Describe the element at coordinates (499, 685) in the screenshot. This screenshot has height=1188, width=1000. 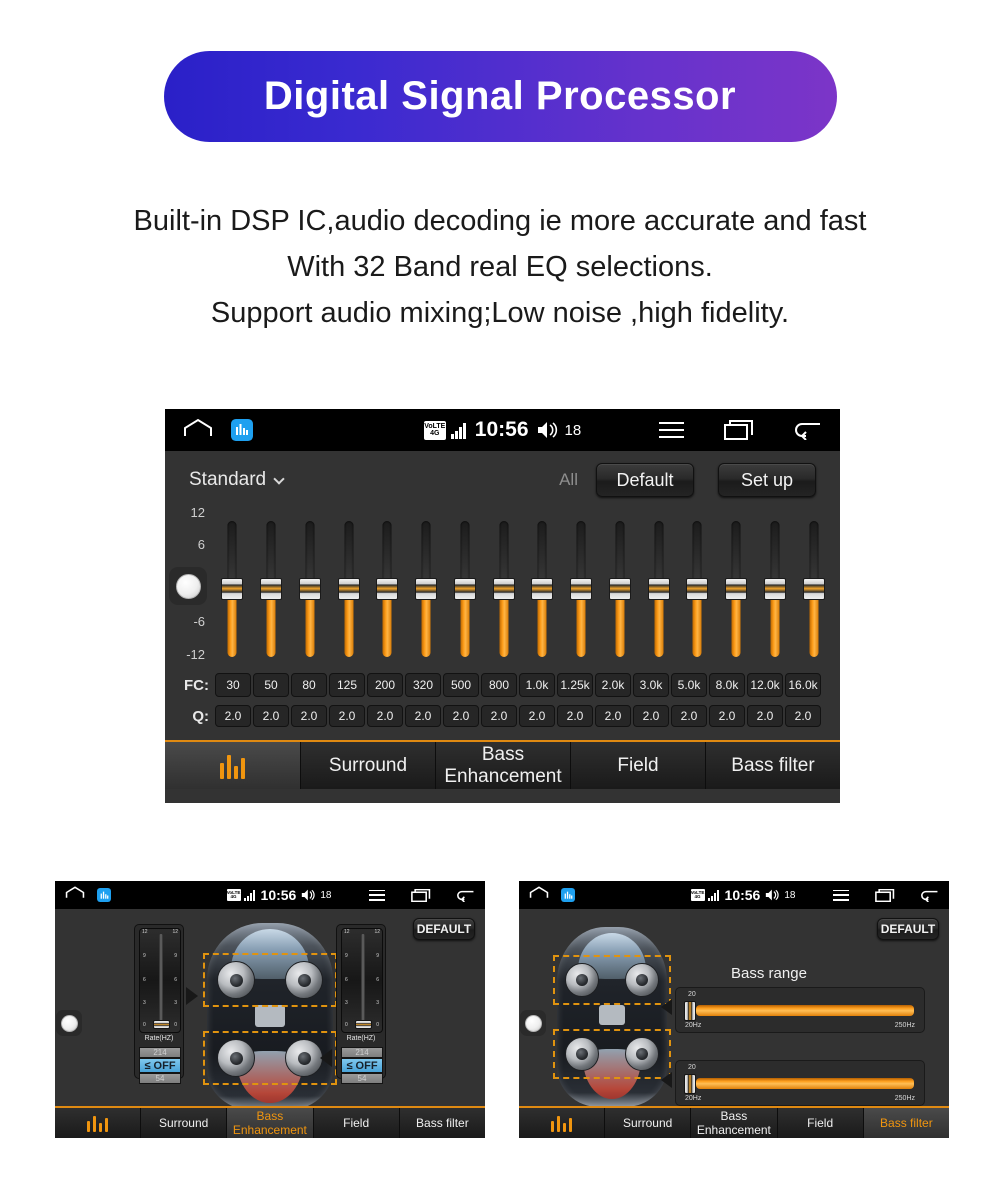
I see `fc-cell-7: 800` at that location.